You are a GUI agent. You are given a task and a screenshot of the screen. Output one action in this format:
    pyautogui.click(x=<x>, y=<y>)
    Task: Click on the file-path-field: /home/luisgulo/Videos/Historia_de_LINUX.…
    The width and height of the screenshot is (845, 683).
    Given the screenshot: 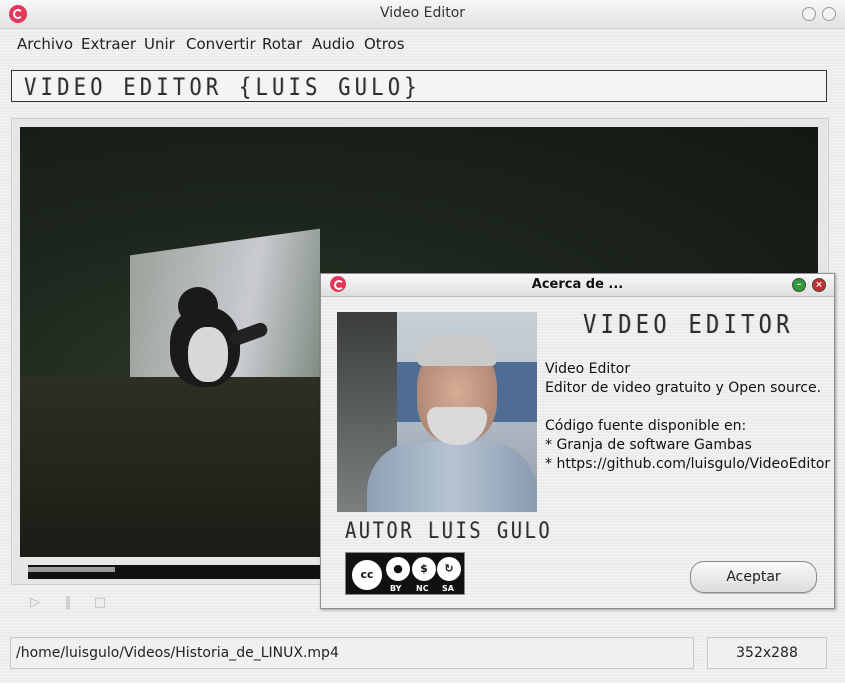 What is the action you would take?
    pyautogui.click(x=352, y=653)
    